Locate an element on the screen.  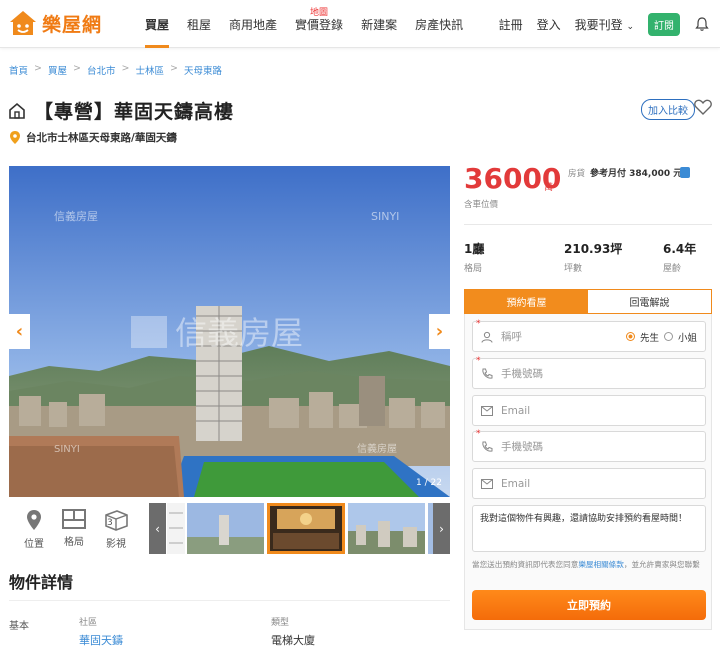
book-now-button: 立即預約 is located at coordinates (589, 605).